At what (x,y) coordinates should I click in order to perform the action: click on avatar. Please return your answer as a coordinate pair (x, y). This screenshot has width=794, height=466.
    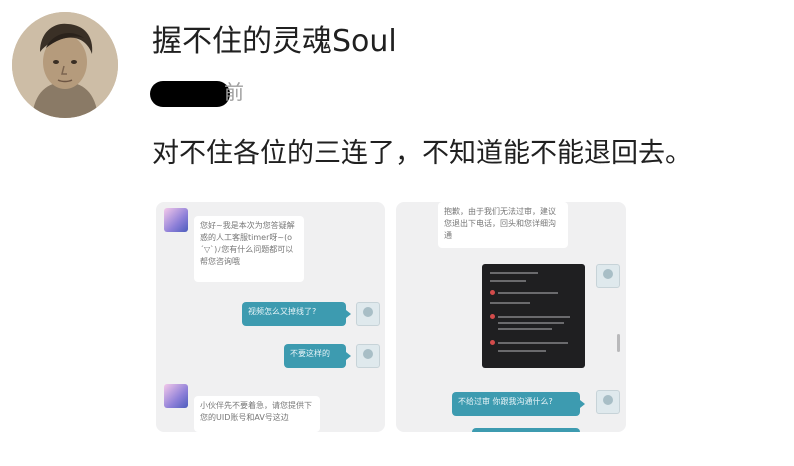
    Looking at the image, I should click on (65, 65).